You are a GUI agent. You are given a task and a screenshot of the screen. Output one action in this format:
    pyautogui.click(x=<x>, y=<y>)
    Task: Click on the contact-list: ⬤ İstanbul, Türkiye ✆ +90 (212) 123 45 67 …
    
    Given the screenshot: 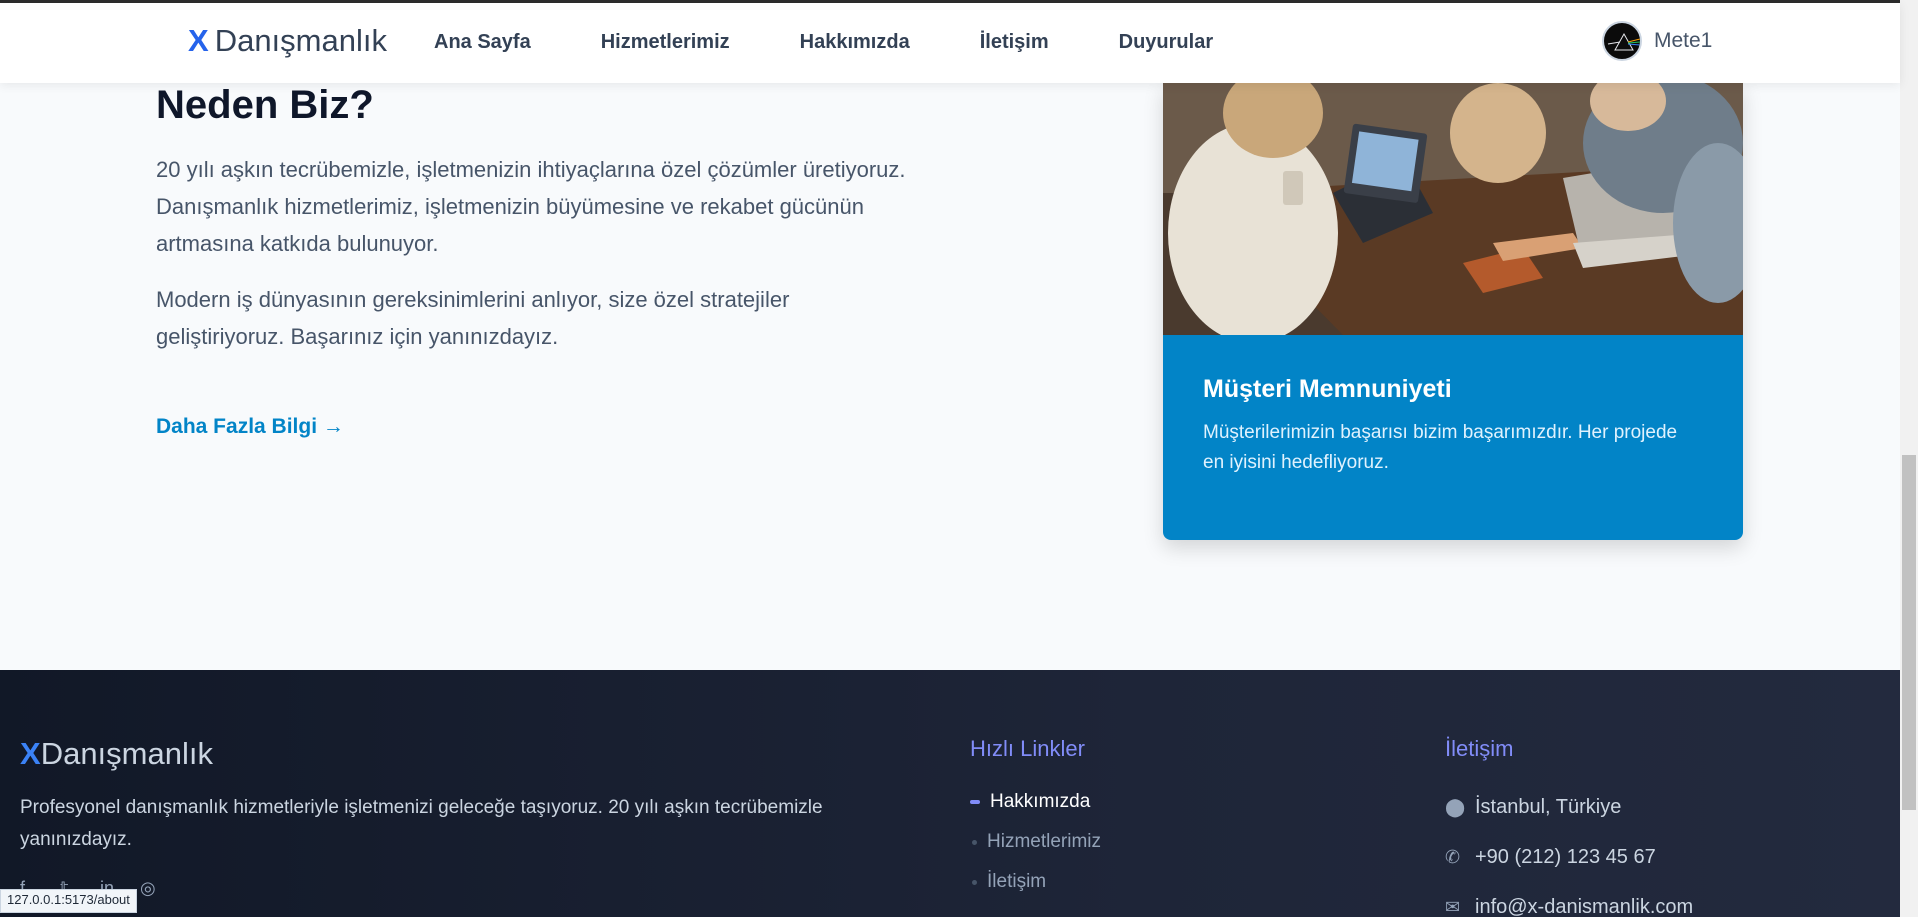 What is the action you would take?
    pyautogui.click(x=1569, y=849)
    